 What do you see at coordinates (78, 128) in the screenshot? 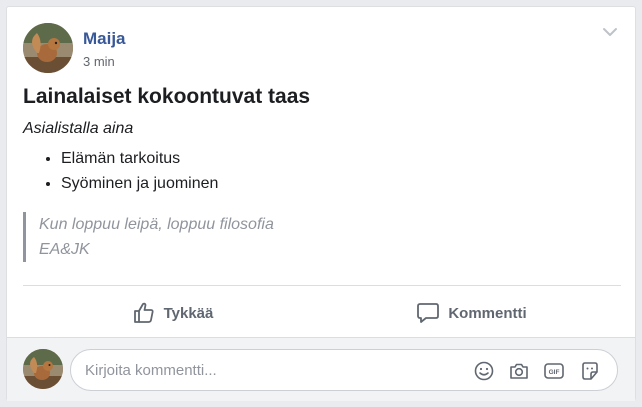
I see `post-subtitle: Asialistalla aina` at bounding box center [78, 128].